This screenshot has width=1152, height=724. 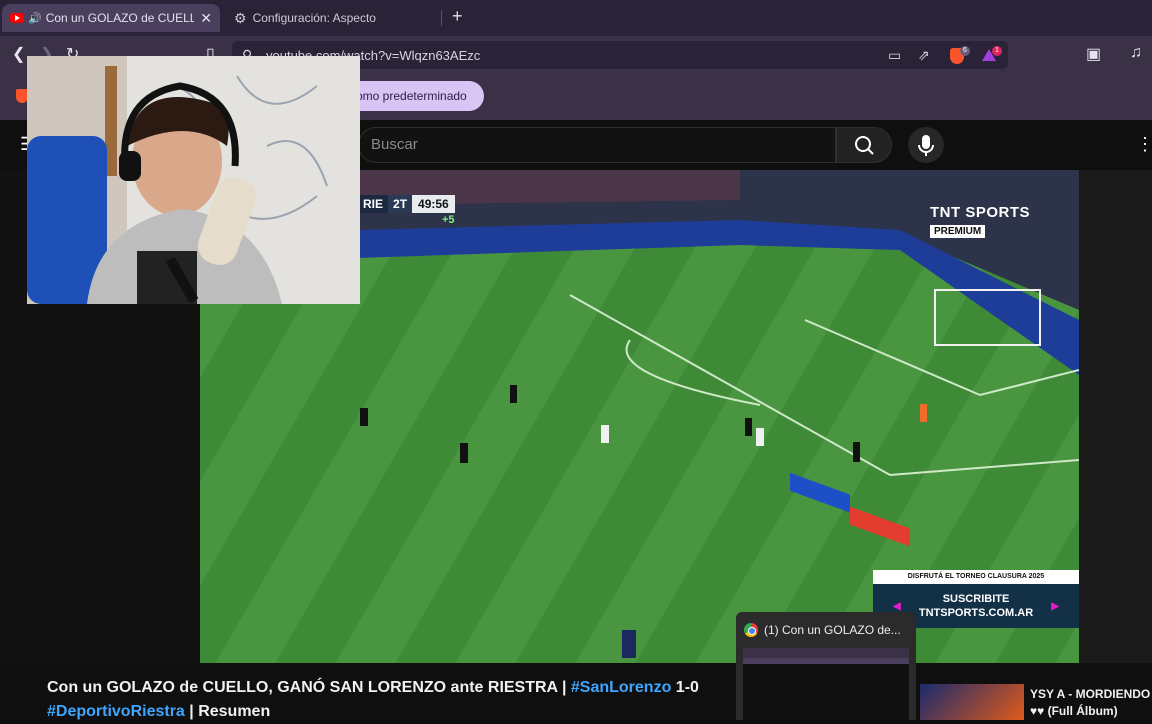 I want to click on tnt-sports-logo: TNT SPORTS PREMIUM, so click(x=980, y=221).